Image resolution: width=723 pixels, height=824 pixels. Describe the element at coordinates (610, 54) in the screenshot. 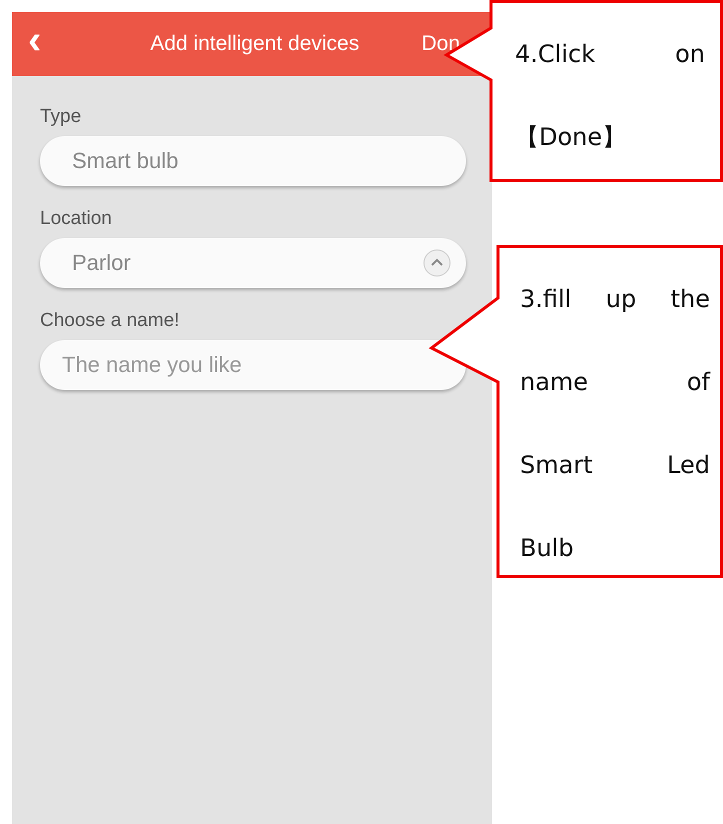

I see `callout-text: 4.Click on` at that location.